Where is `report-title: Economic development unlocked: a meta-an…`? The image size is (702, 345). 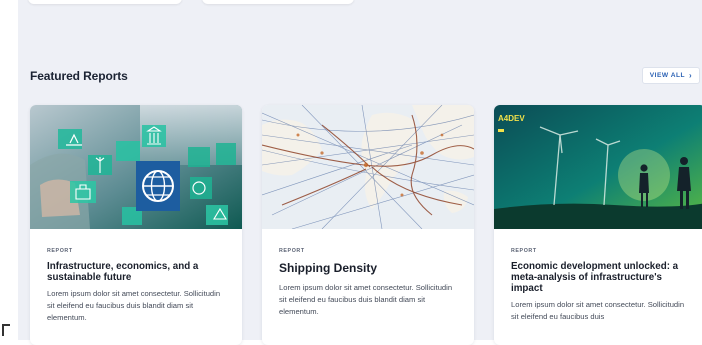 report-title: Economic development unlocked: a meta-an… is located at coordinates (601, 277).